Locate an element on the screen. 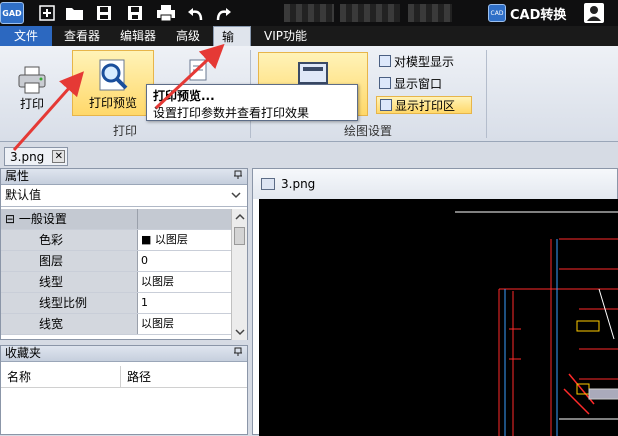  save-icon is located at coordinates (104, 13).